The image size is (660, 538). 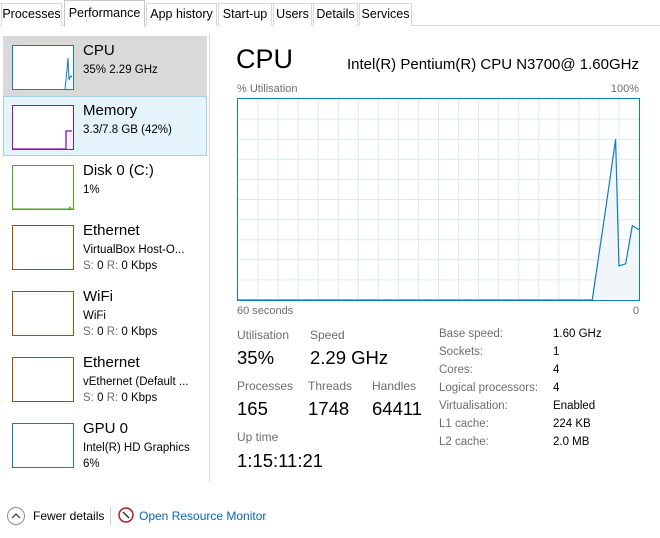 What do you see at coordinates (292, 14) in the screenshot?
I see `tab-users: Users` at bounding box center [292, 14].